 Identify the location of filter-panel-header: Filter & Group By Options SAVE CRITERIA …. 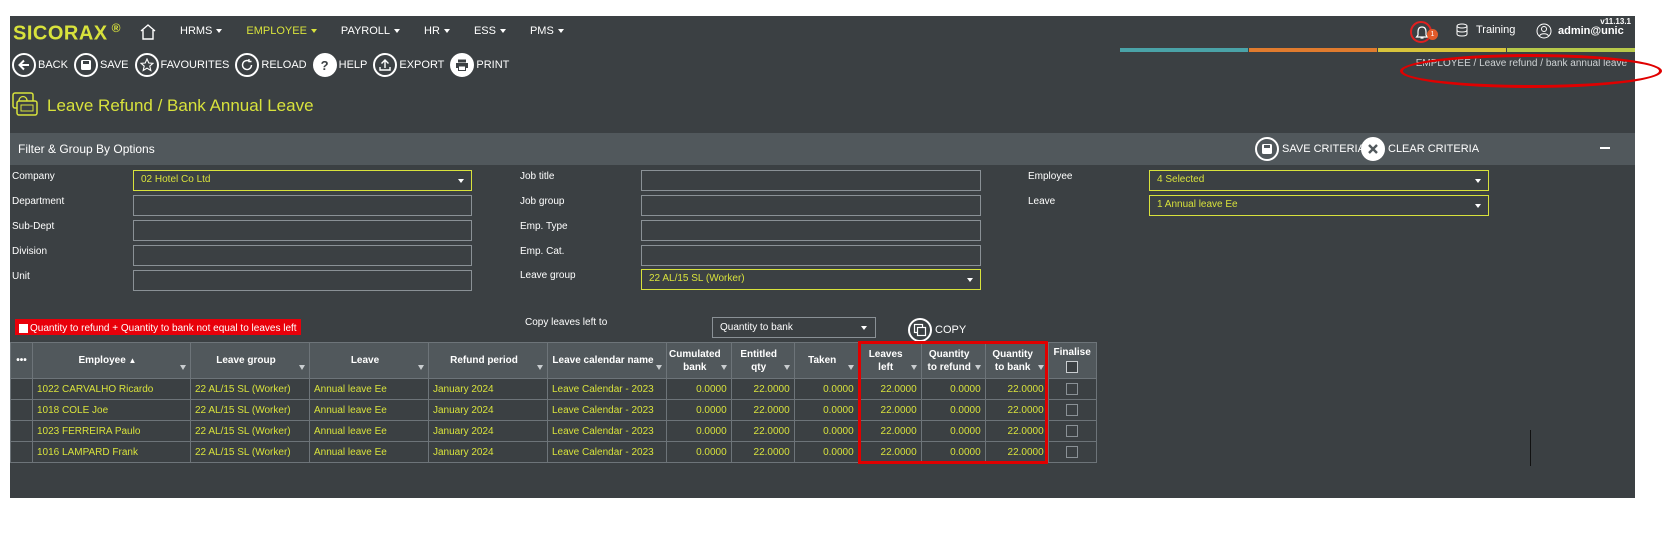
(822, 149).